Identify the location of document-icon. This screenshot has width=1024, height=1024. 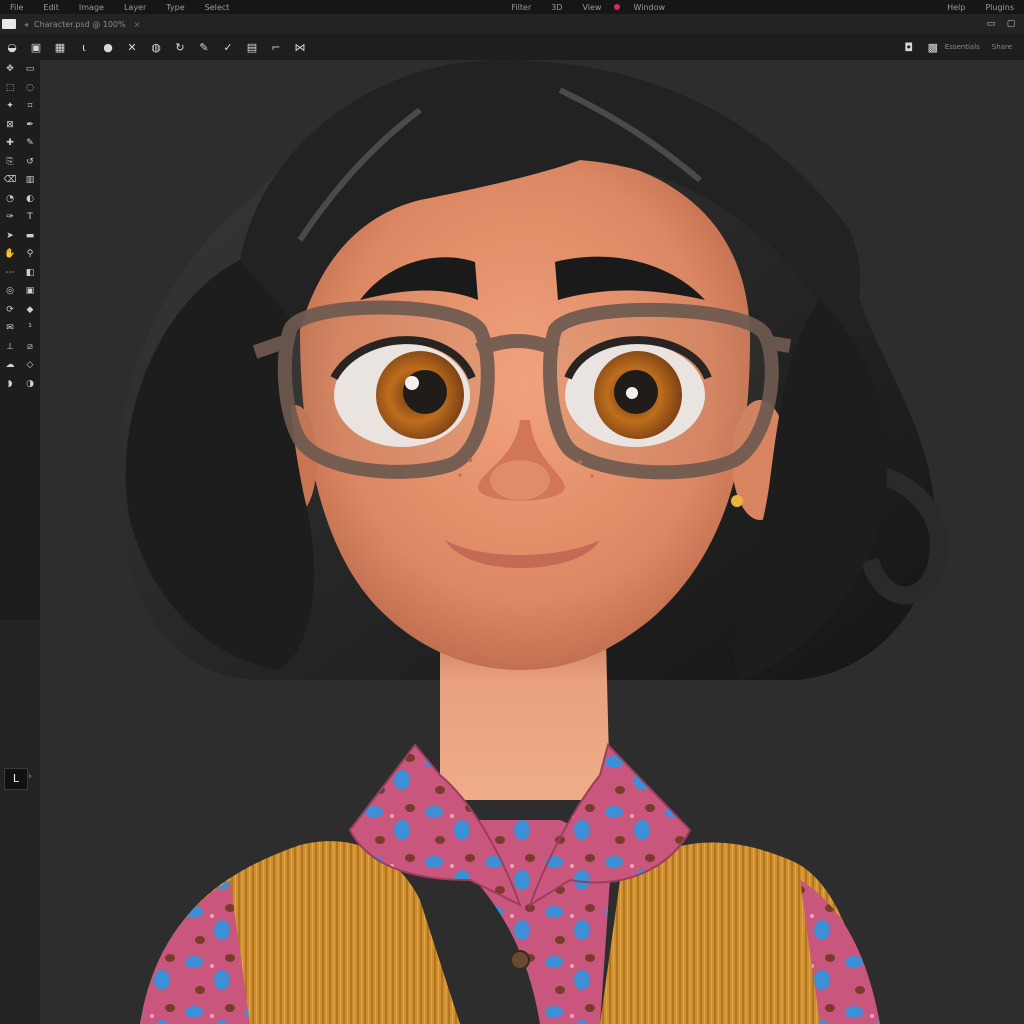
(9, 24).